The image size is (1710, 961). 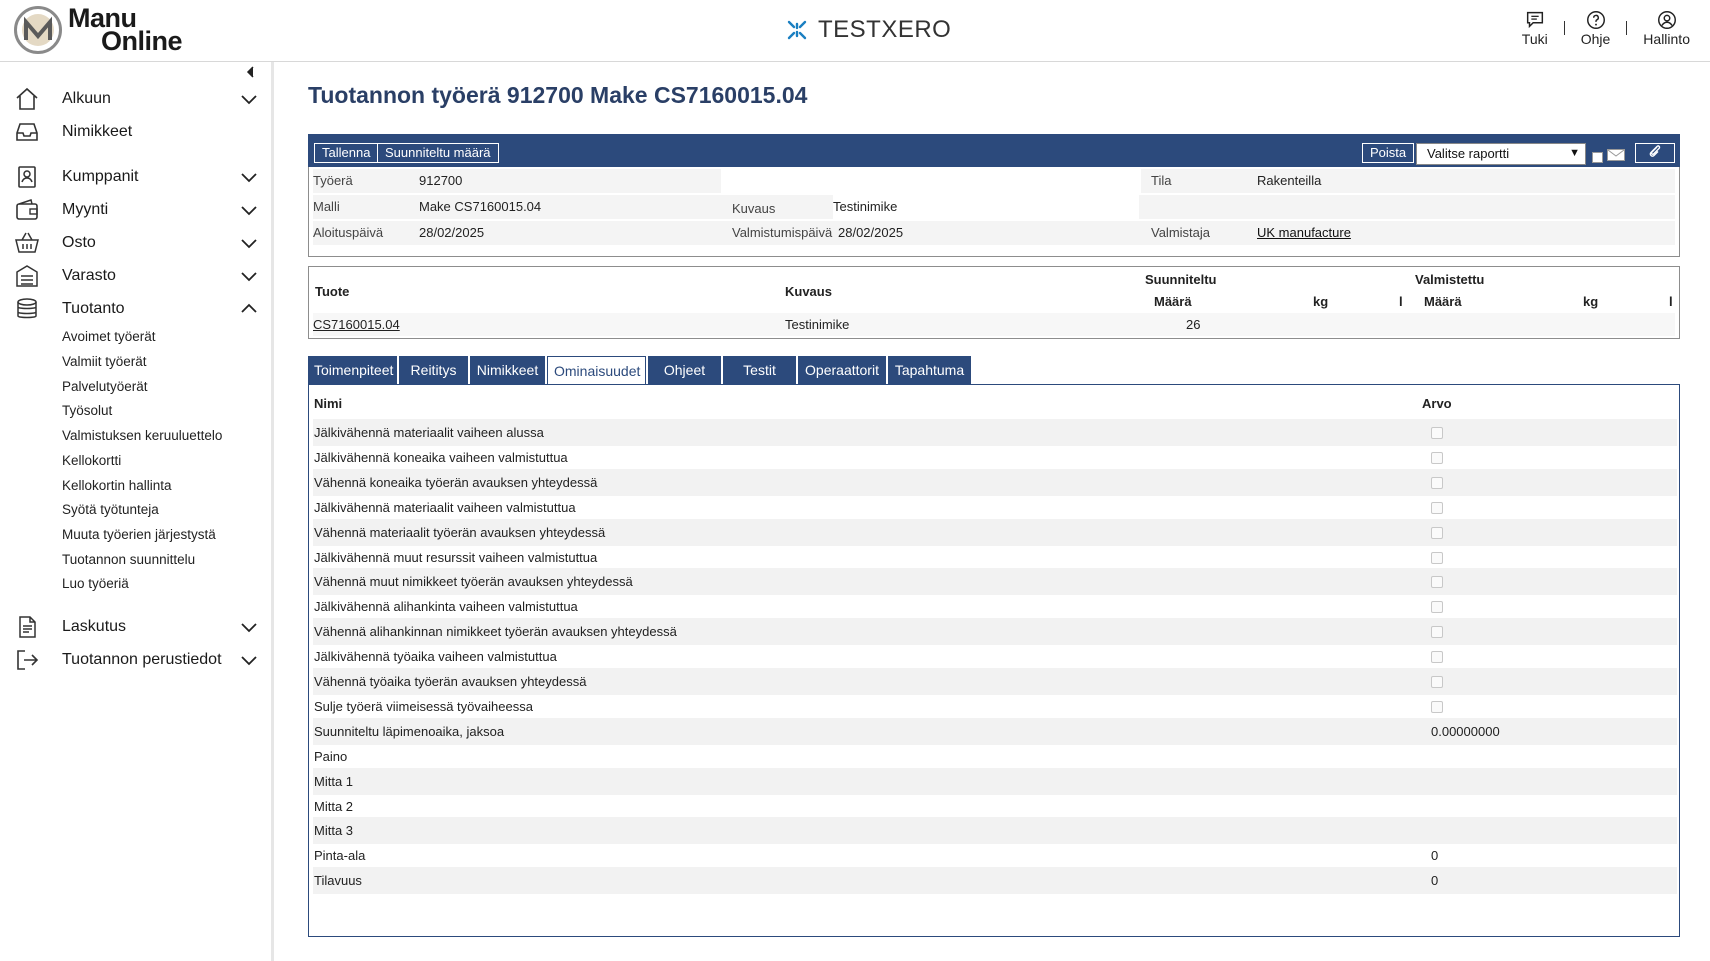 I want to click on sidebar-subitem-valmiit-tyoerat: Valmiit työerät, so click(x=104, y=361).